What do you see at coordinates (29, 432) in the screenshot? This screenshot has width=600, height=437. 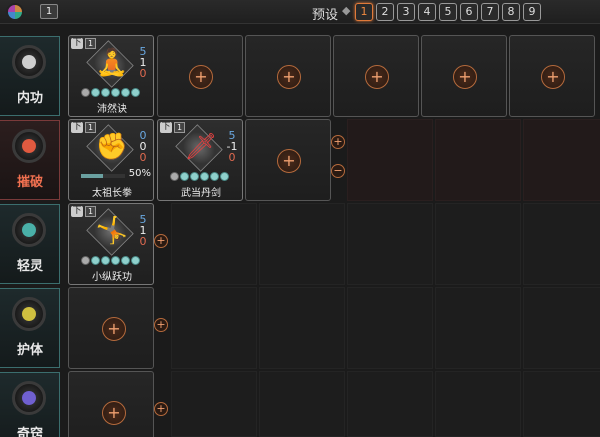 I see `category-label: 奇窍` at bounding box center [29, 432].